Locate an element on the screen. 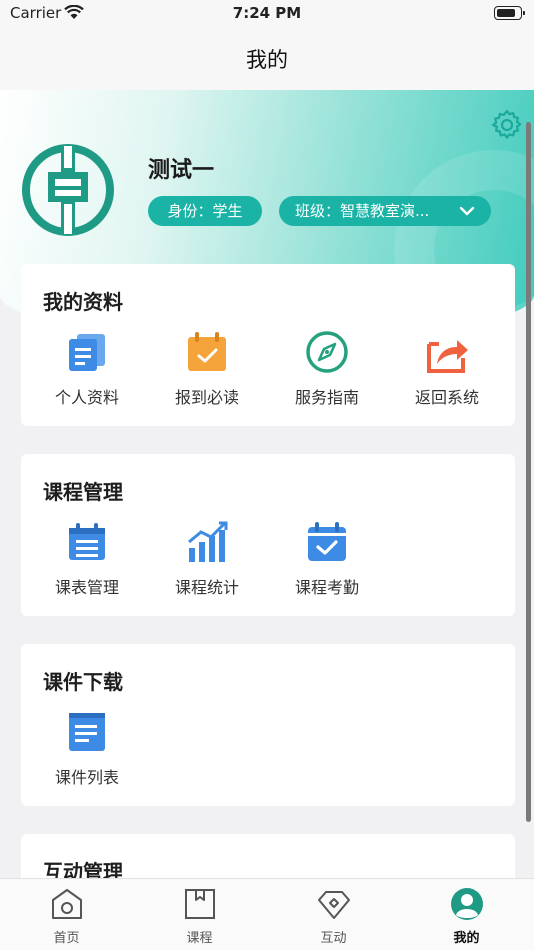 This screenshot has height=950, width=534. bank-logo is located at coordinates (68, 190).